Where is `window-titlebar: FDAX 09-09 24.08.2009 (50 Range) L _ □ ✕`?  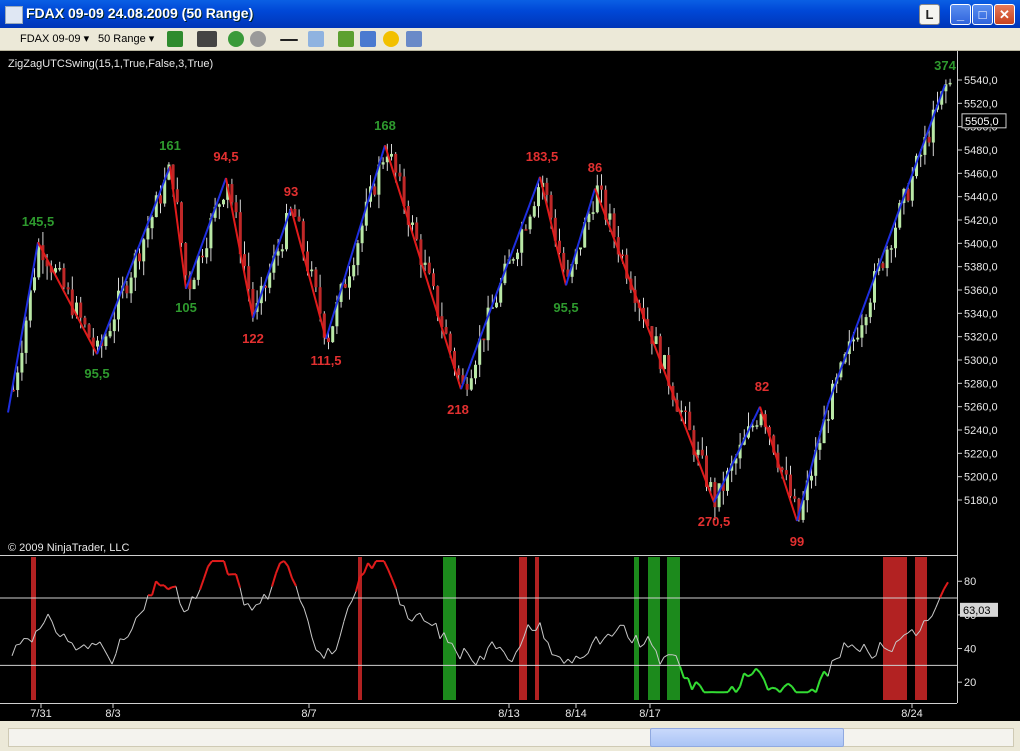
window-titlebar: FDAX 09-09 24.08.2009 (50 Range) L _ □ ✕ is located at coordinates (510, 14).